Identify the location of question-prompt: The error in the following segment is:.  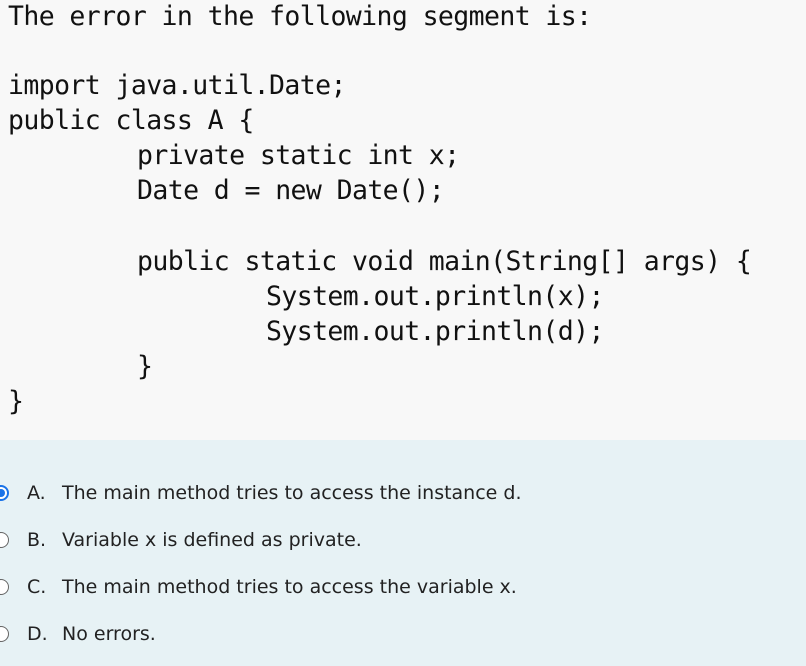
(300, 16).